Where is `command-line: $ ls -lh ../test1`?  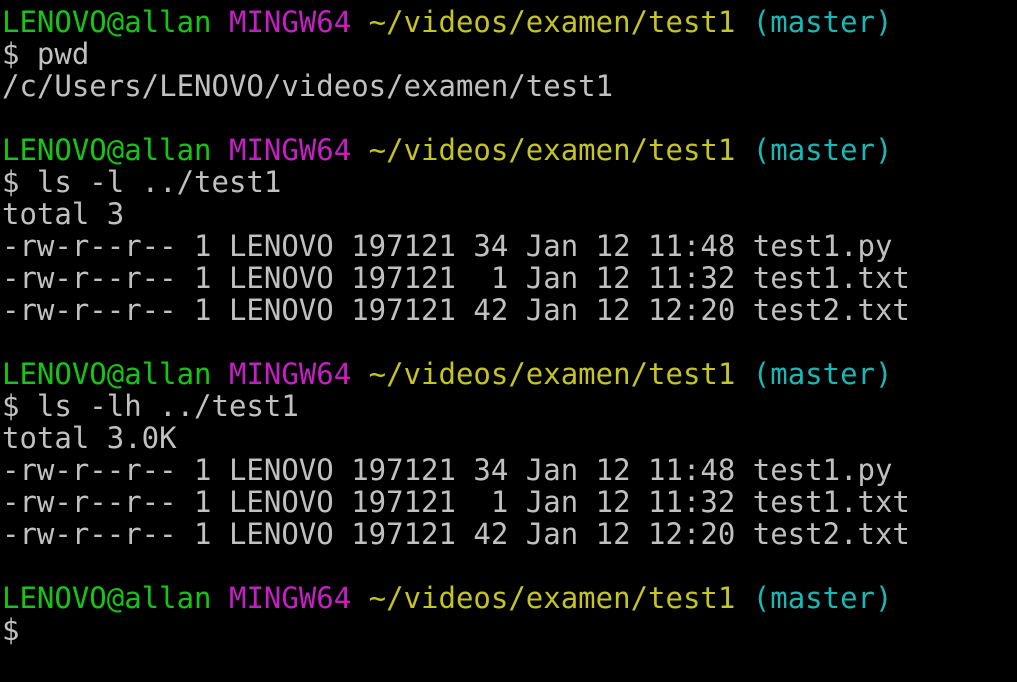 command-line: $ ls -lh ../test1 is located at coordinates (150, 406).